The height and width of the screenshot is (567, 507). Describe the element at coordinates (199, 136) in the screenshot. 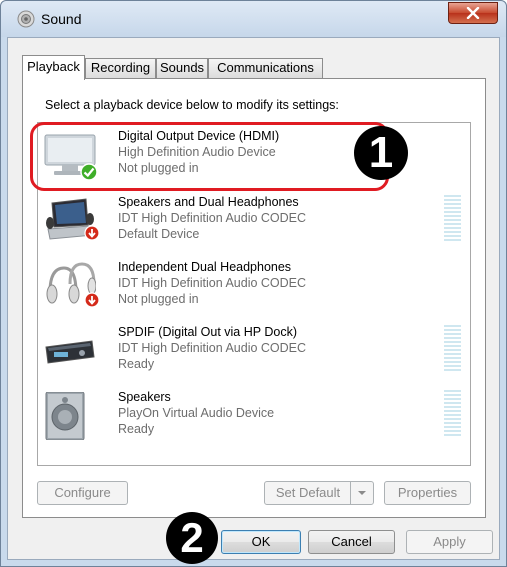

I see `device-name: Digital Output Device (HDMI)` at that location.